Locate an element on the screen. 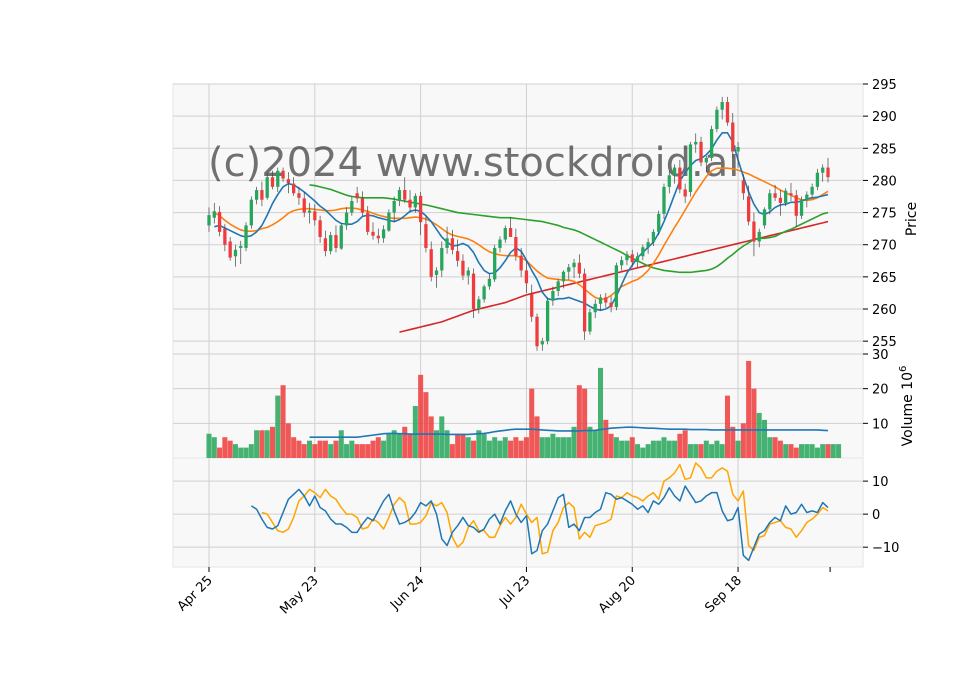  price-tick-label: 290 is located at coordinates (884, 117).